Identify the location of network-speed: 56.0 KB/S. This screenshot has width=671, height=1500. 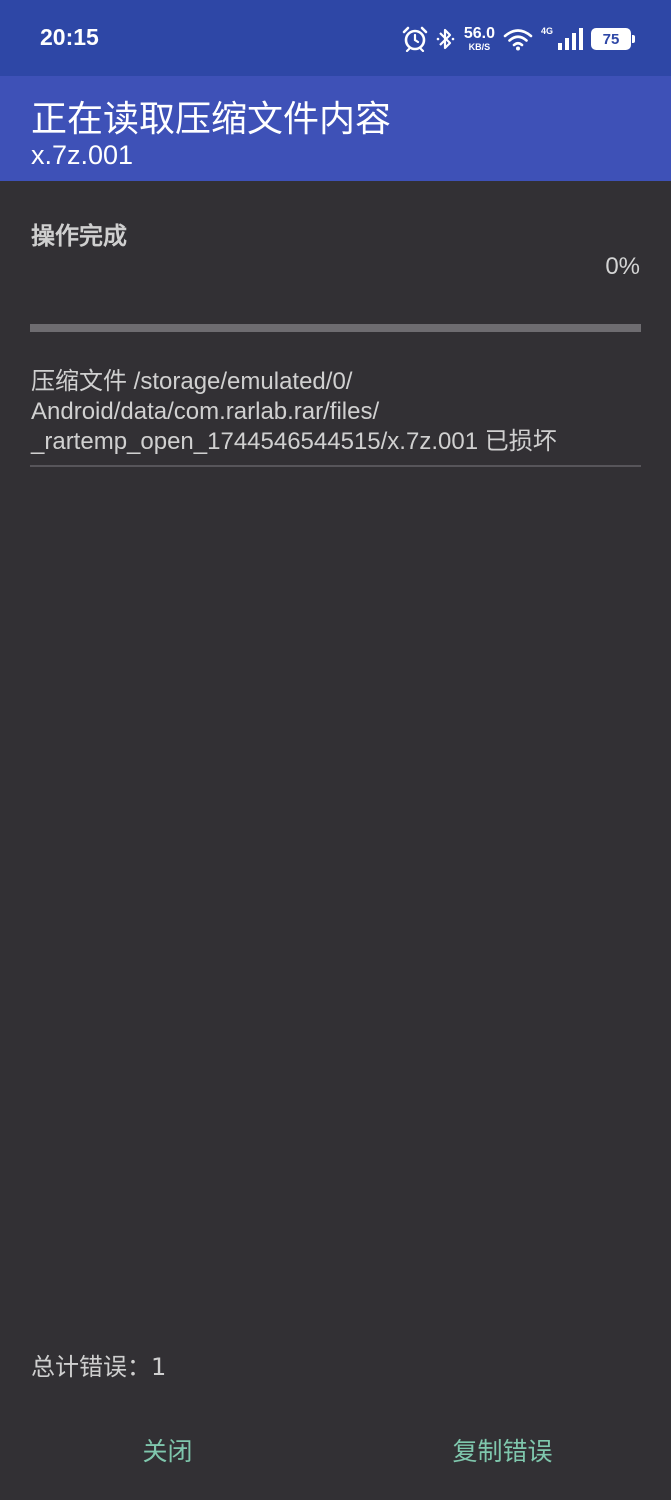
(479, 39).